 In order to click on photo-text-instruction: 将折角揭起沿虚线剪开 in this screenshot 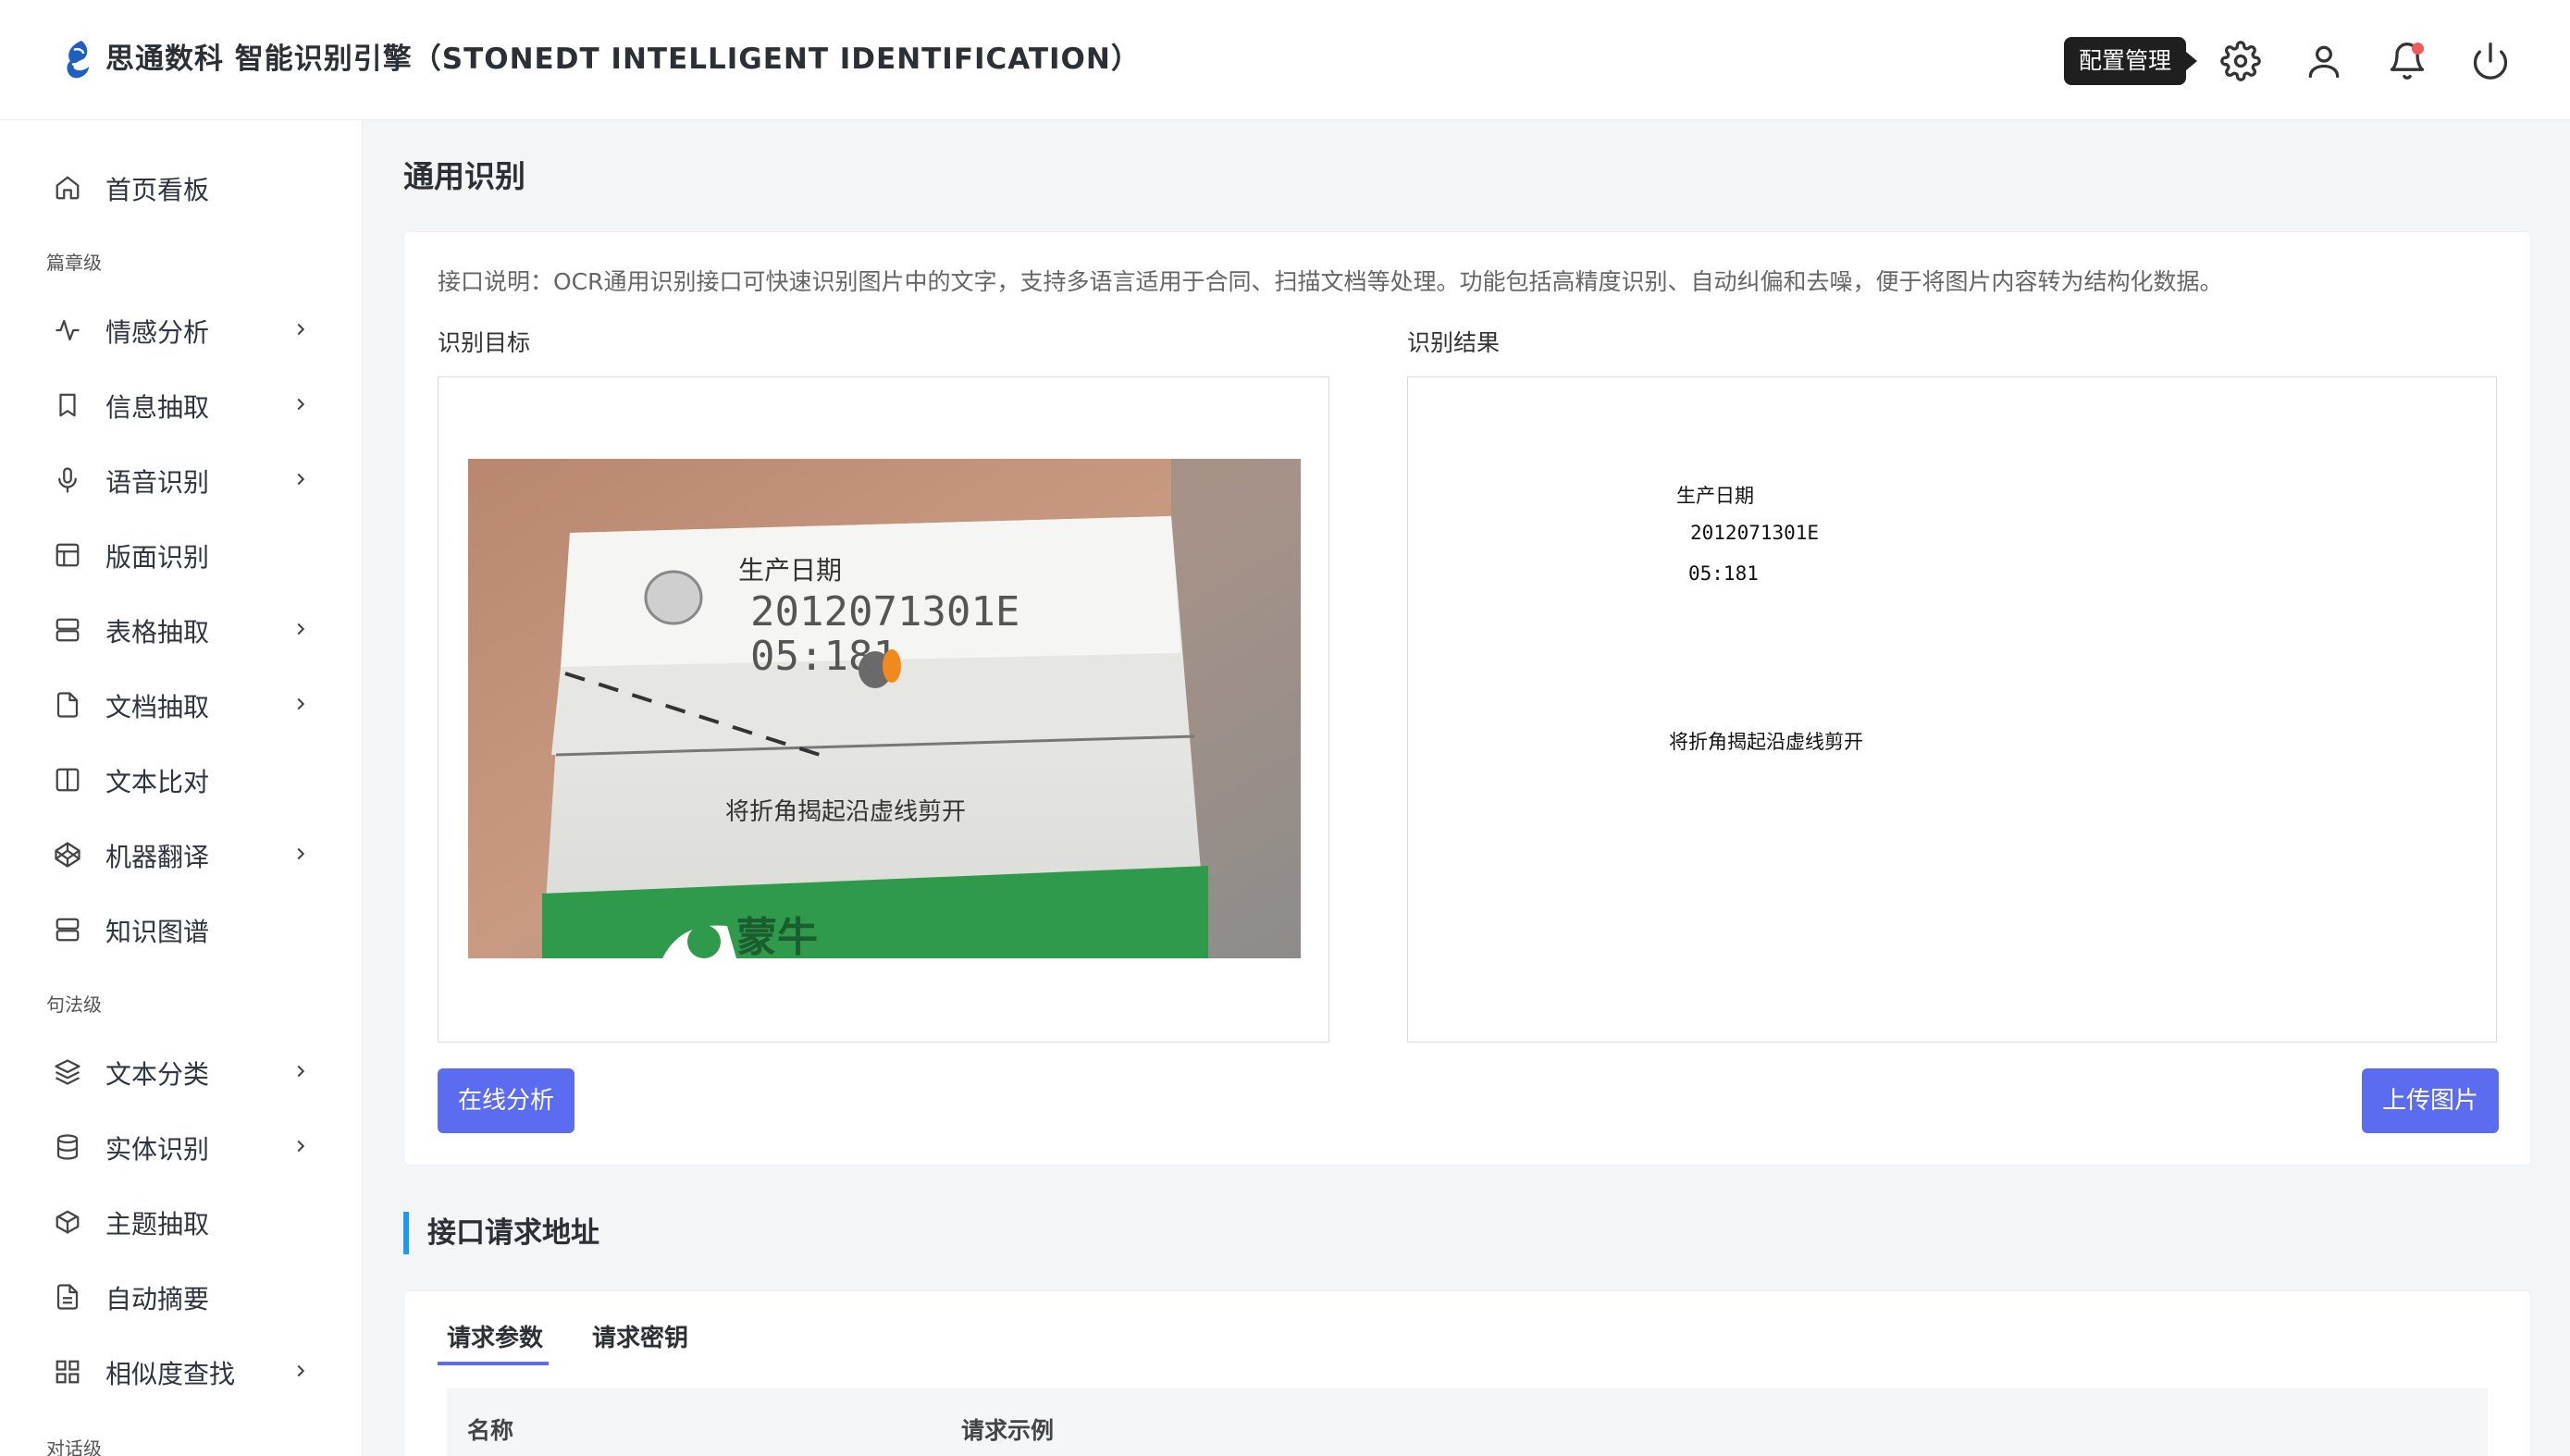, I will do `click(845, 812)`.